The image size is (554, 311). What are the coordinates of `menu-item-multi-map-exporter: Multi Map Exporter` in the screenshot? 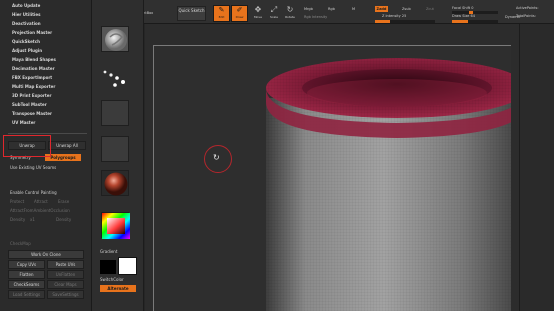 It's located at (33, 86).